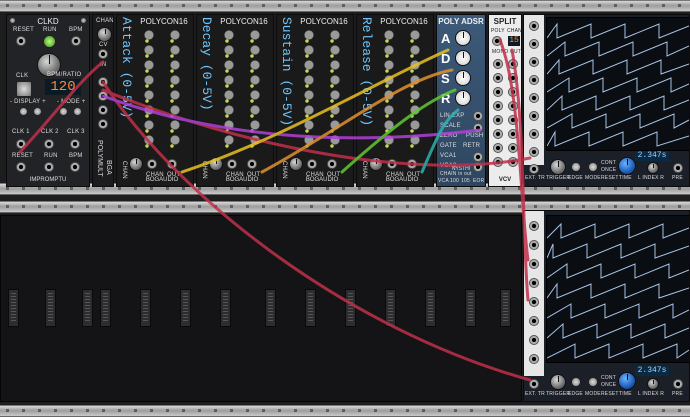  What do you see at coordinates (76, 132) in the screenshot?
I see `clk3-label: CLK 3` at bounding box center [76, 132].